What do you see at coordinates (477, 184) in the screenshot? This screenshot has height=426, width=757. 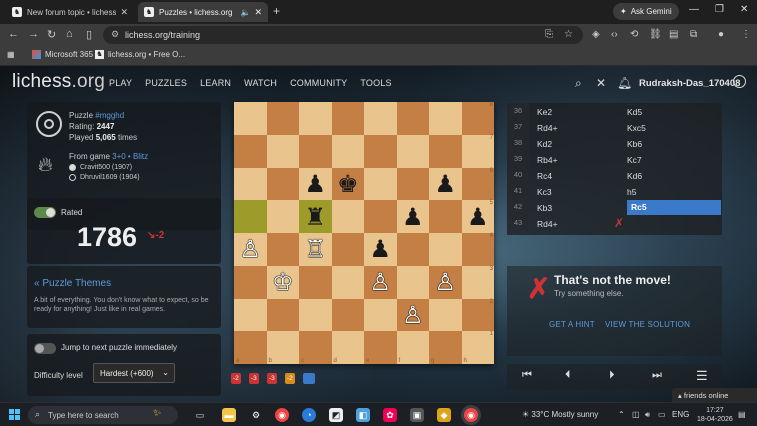 I see `square-h6: 6` at bounding box center [477, 184].